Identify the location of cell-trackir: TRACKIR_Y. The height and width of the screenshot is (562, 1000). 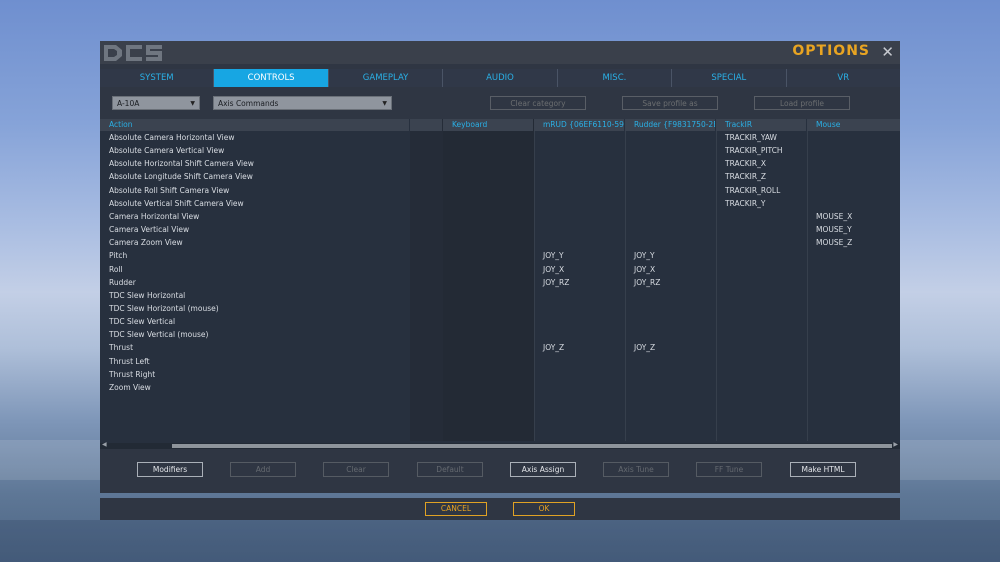
(761, 204).